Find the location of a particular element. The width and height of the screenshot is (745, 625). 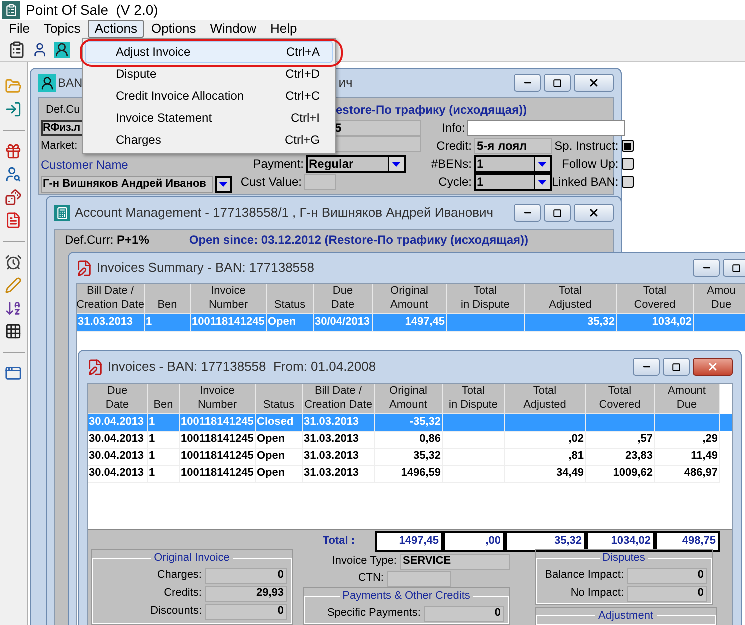

menu-item: Actions is located at coordinates (116, 29).